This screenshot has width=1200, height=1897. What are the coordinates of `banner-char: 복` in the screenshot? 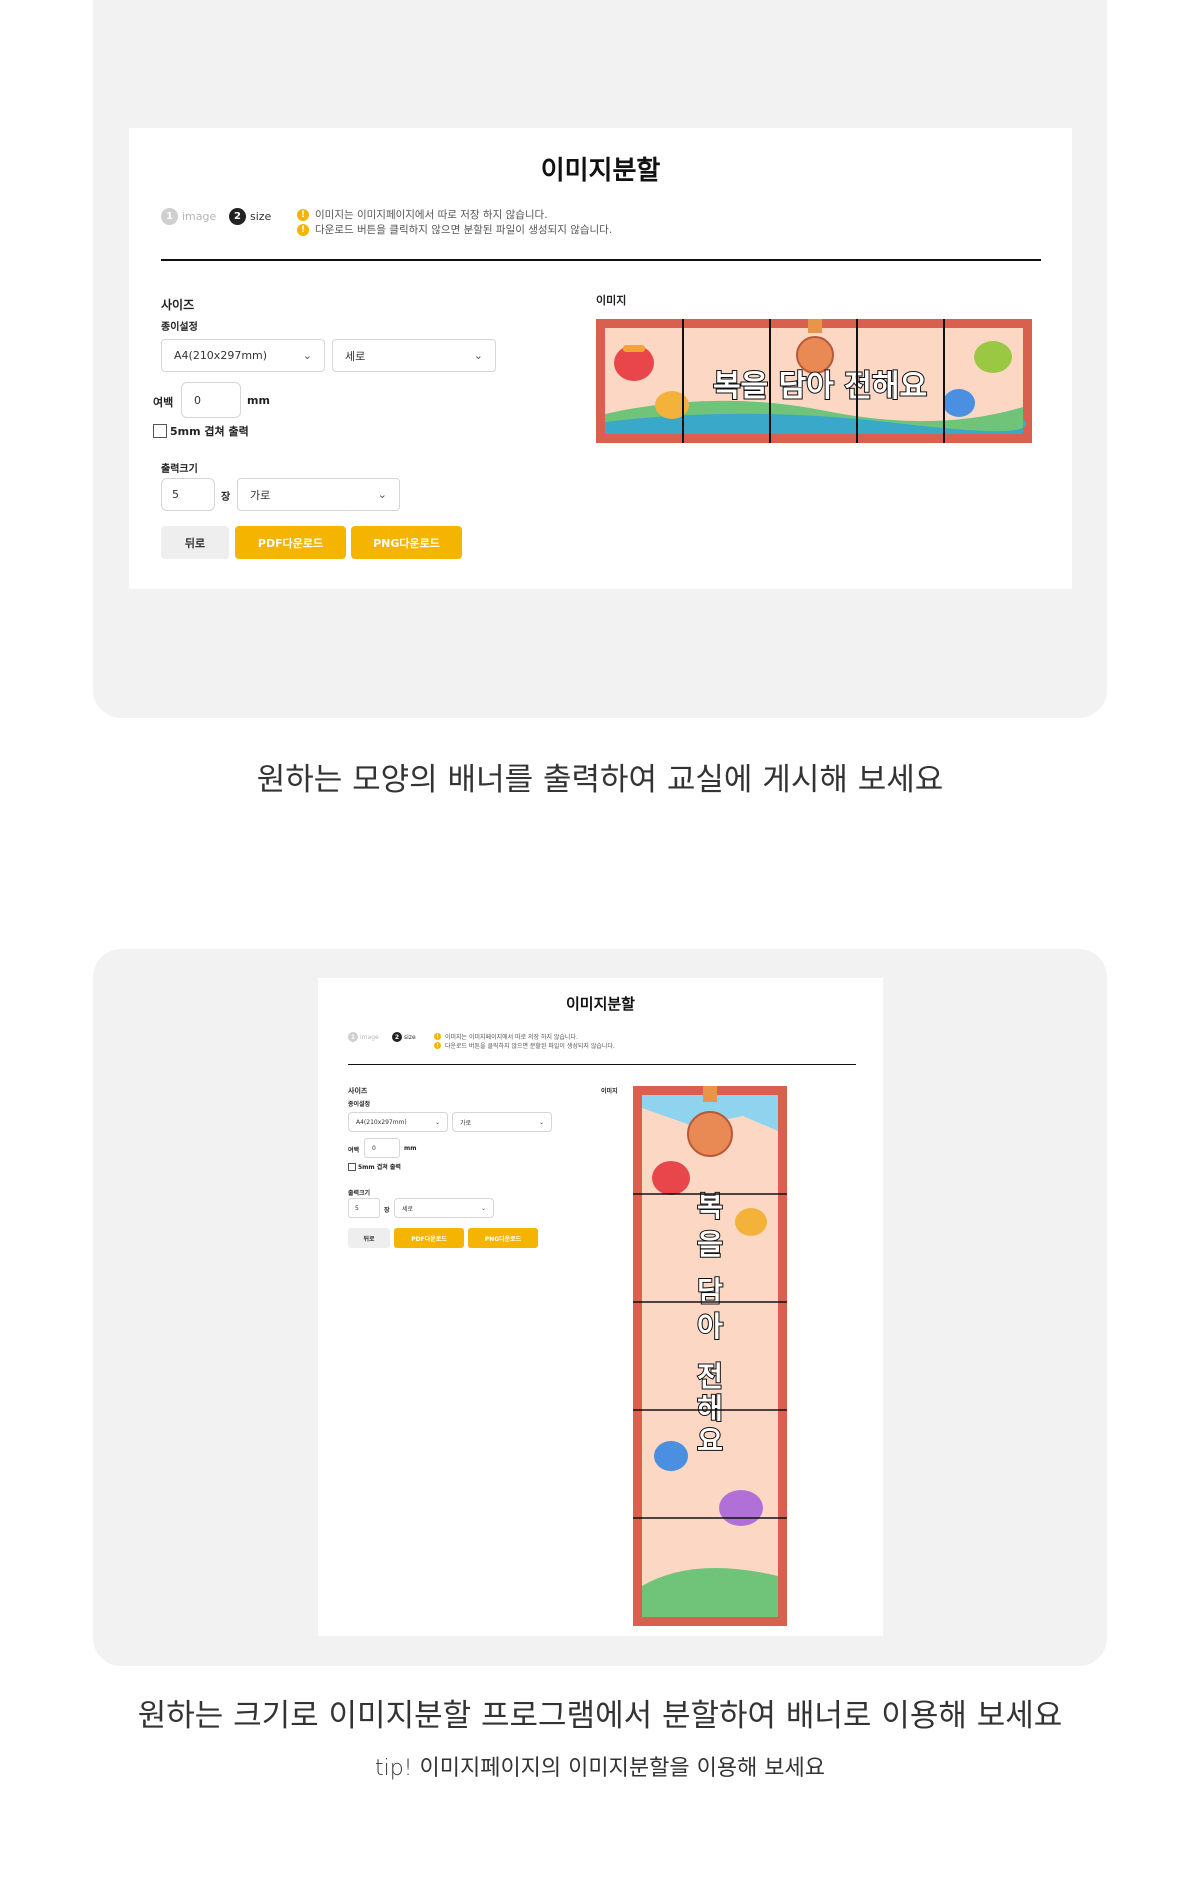 It's located at (710, 1206).